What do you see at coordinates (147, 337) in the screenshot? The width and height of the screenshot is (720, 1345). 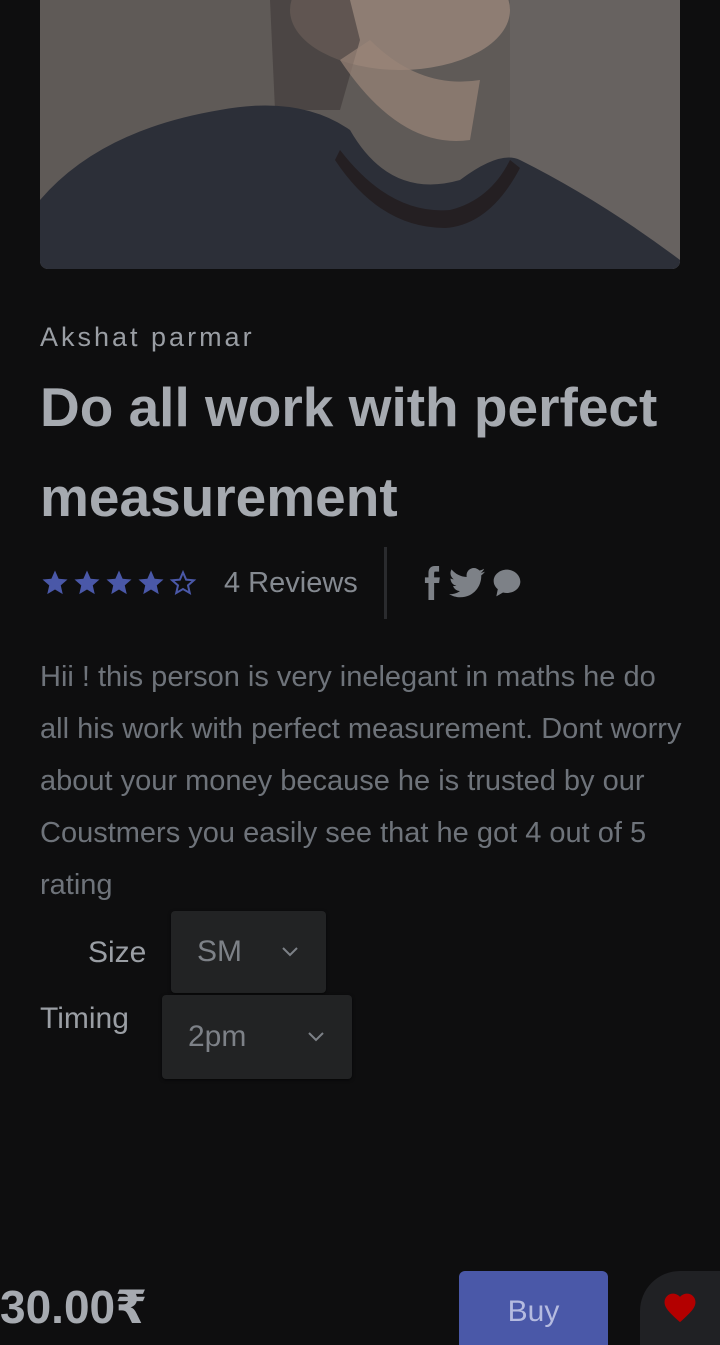 I see `seller-name: Akshat parmar` at bounding box center [147, 337].